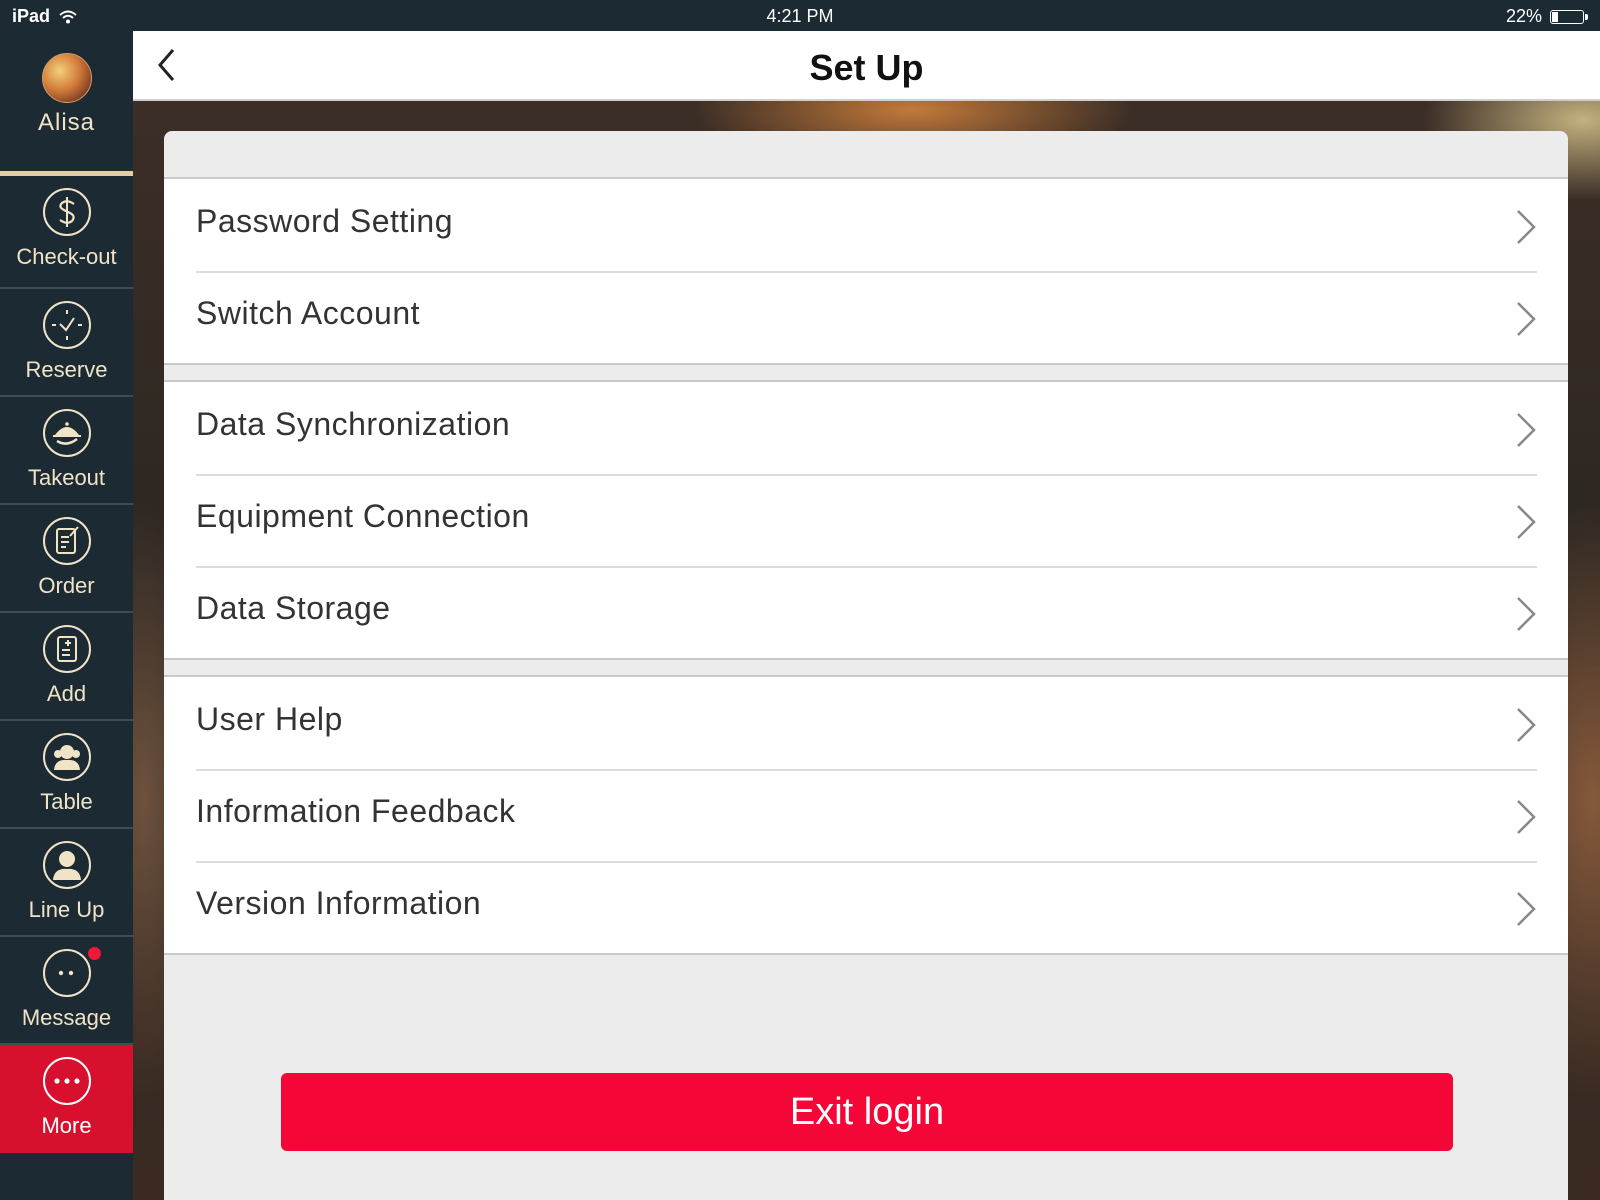  I want to click on settings-row-label: Equipment Connection, so click(363, 516).